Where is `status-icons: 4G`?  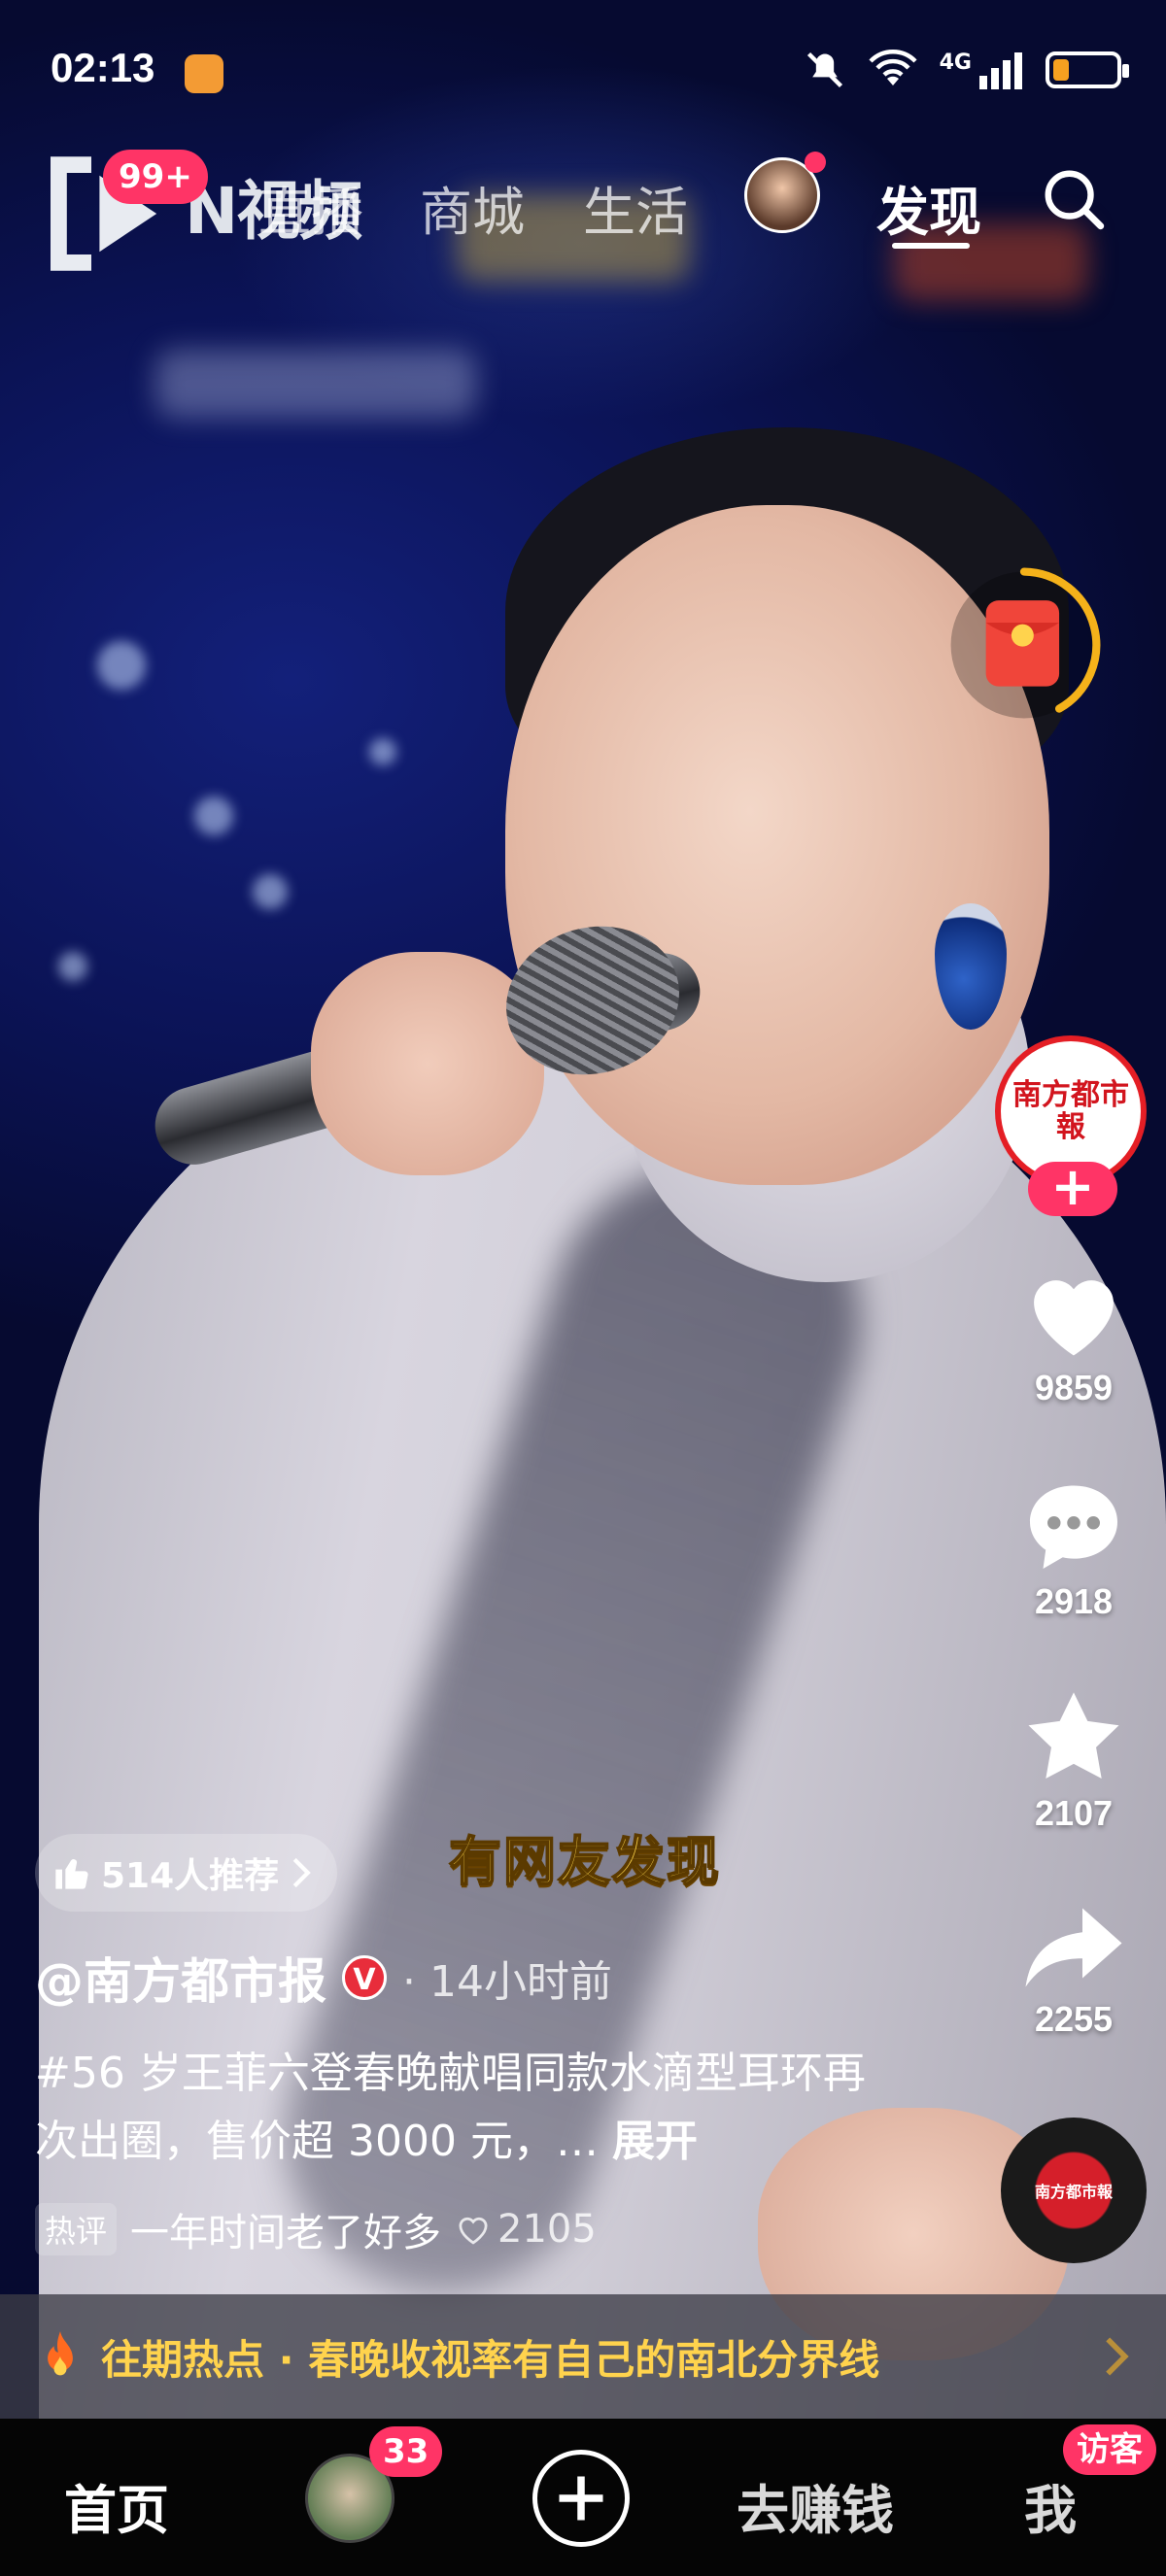
status-icons: 4G is located at coordinates (966, 70).